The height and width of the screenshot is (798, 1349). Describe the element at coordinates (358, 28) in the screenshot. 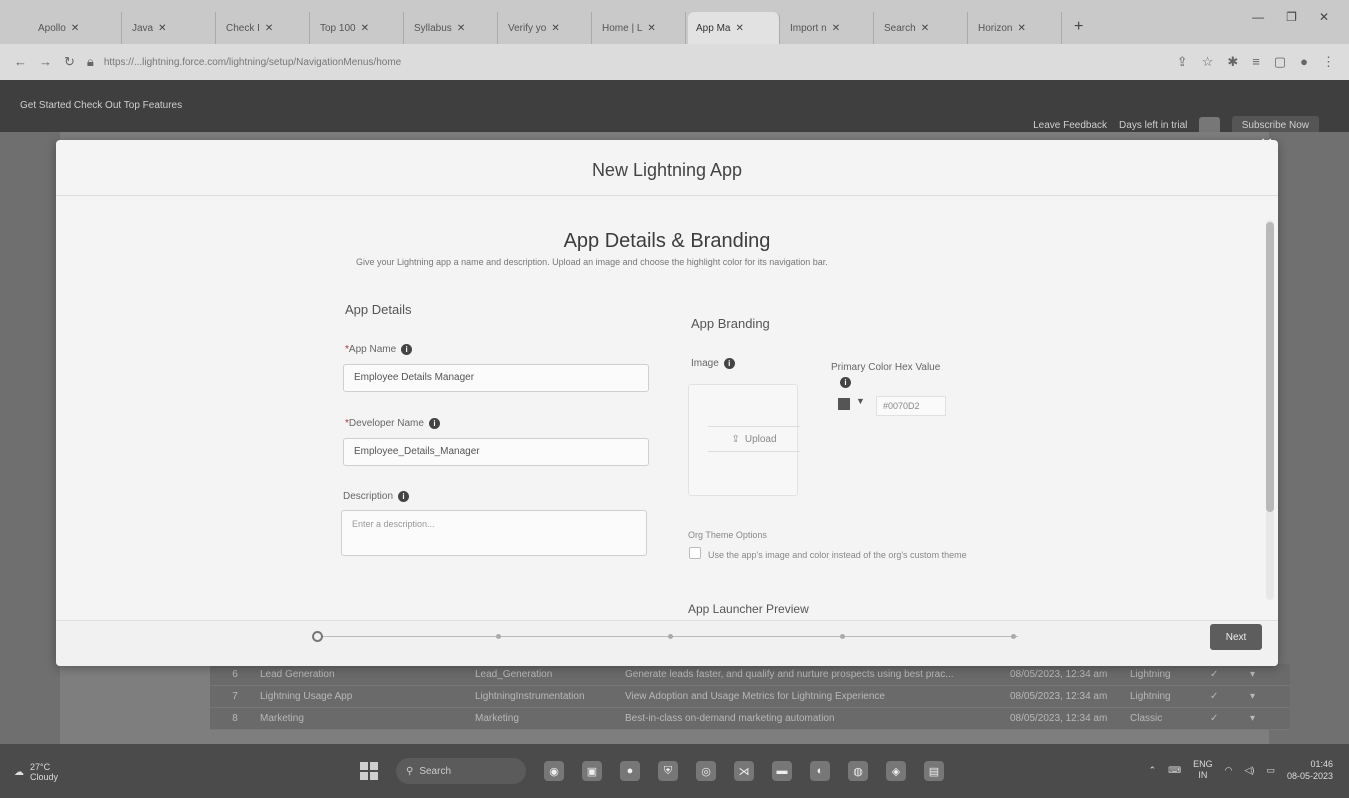

I see `browser-tab: Top 100 ✕` at that location.